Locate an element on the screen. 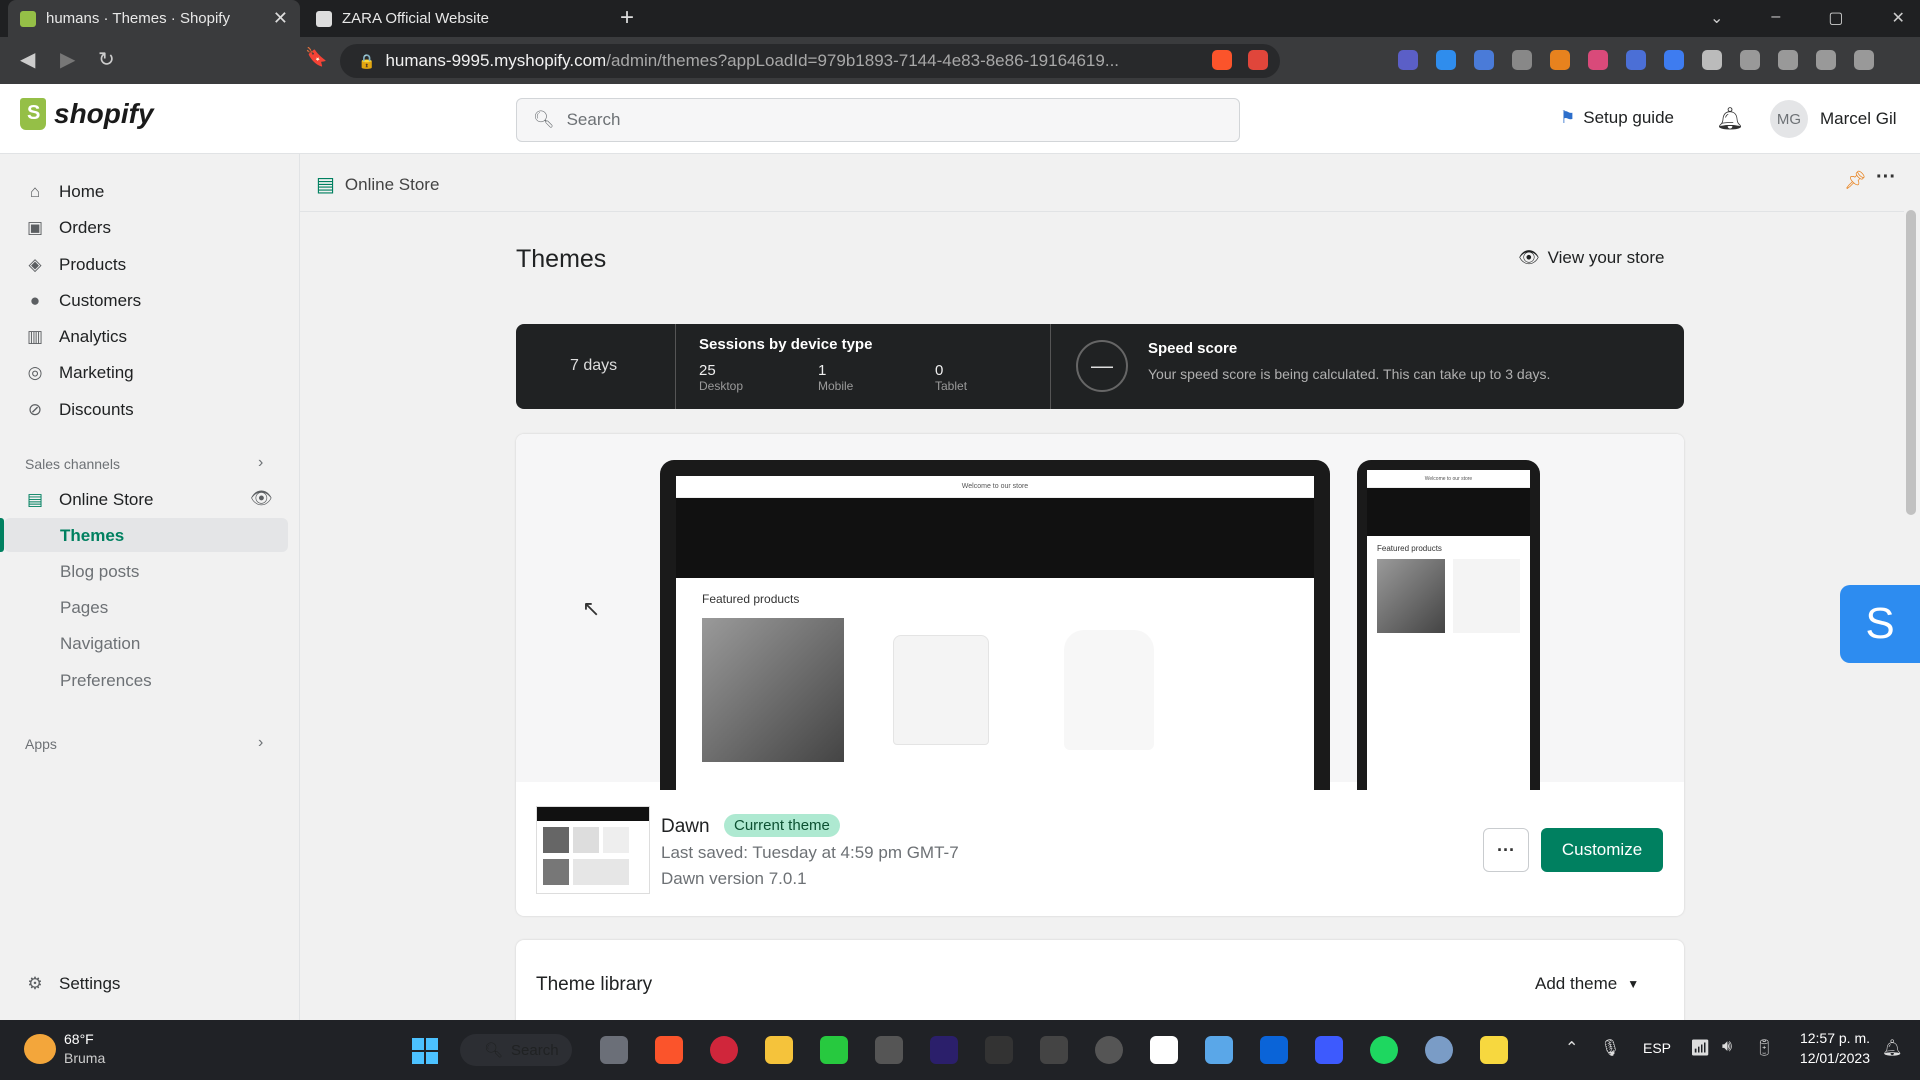 This screenshot has width=1920, height=1080. back-icon: ◀ is located at coordinates (27, 59).